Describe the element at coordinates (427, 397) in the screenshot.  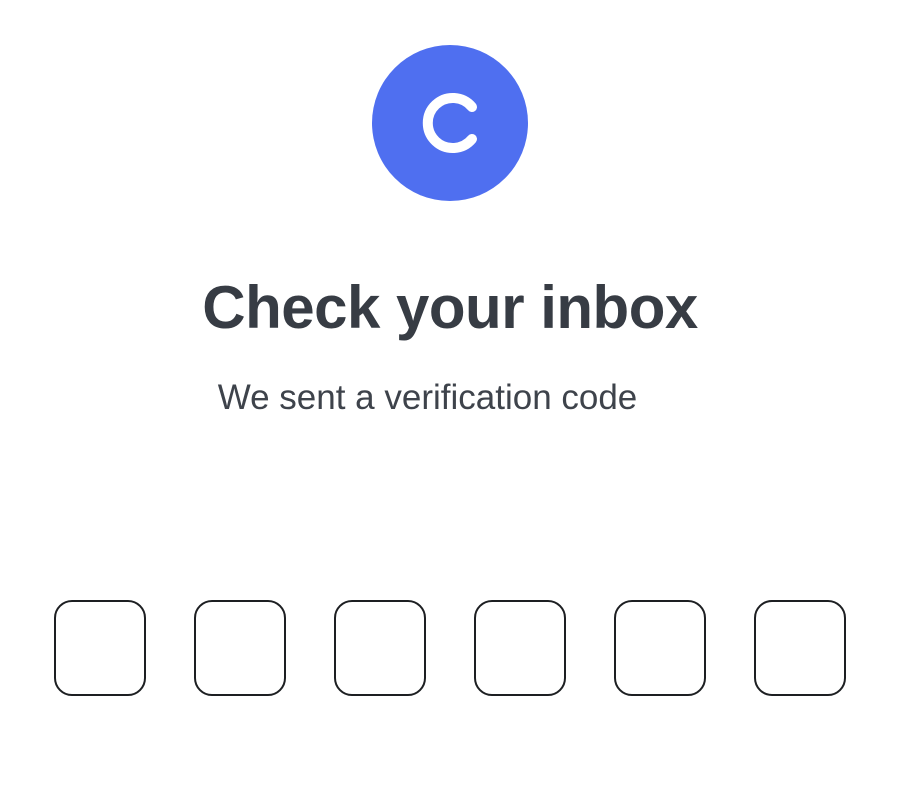
I see `page-subtitle: We sent a verification code` at that location.